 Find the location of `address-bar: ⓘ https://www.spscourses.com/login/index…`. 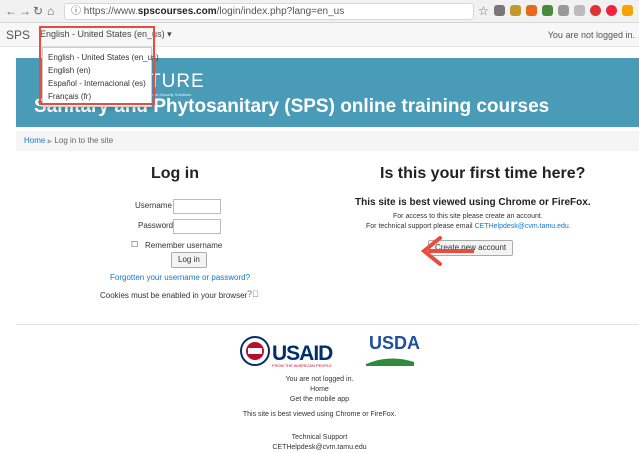

address-bar: ⓘ https://www.spscourses.com/login/index… is located at coordinates (269, 11).